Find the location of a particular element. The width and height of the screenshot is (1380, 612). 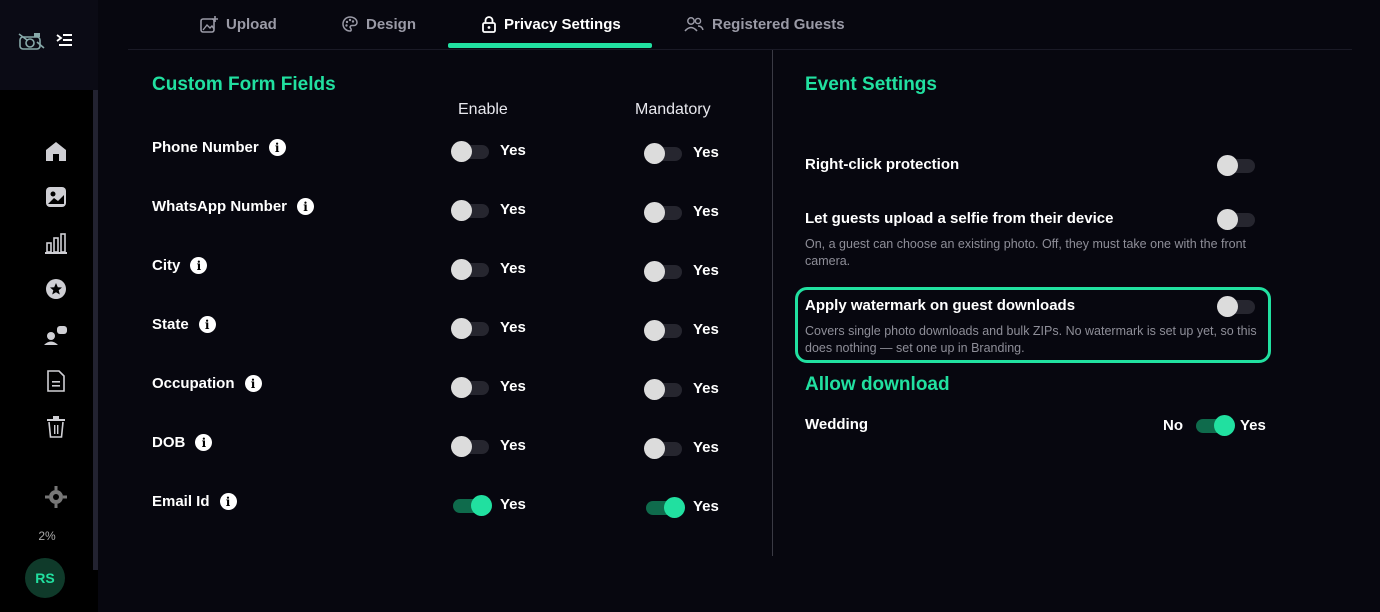

form-field-label: City i is located at coordinates (180, 265).